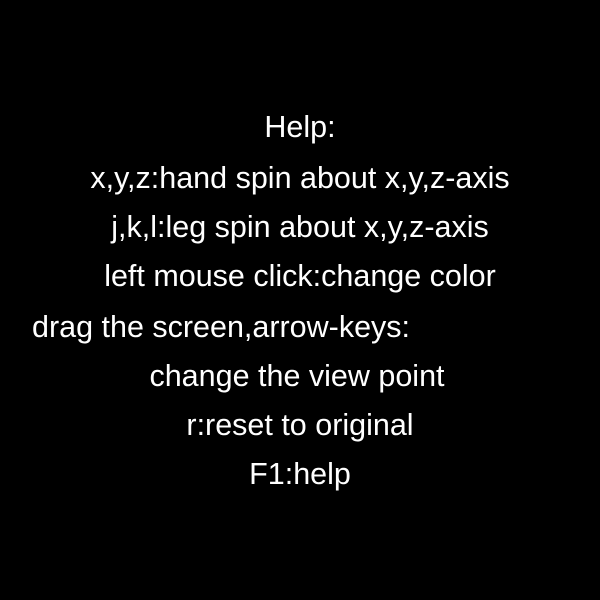  What do you see at coordinates (300, 425) in the screenshot?
I see `help-line-reset: r:reset to original` at bounding box center [300, 425].